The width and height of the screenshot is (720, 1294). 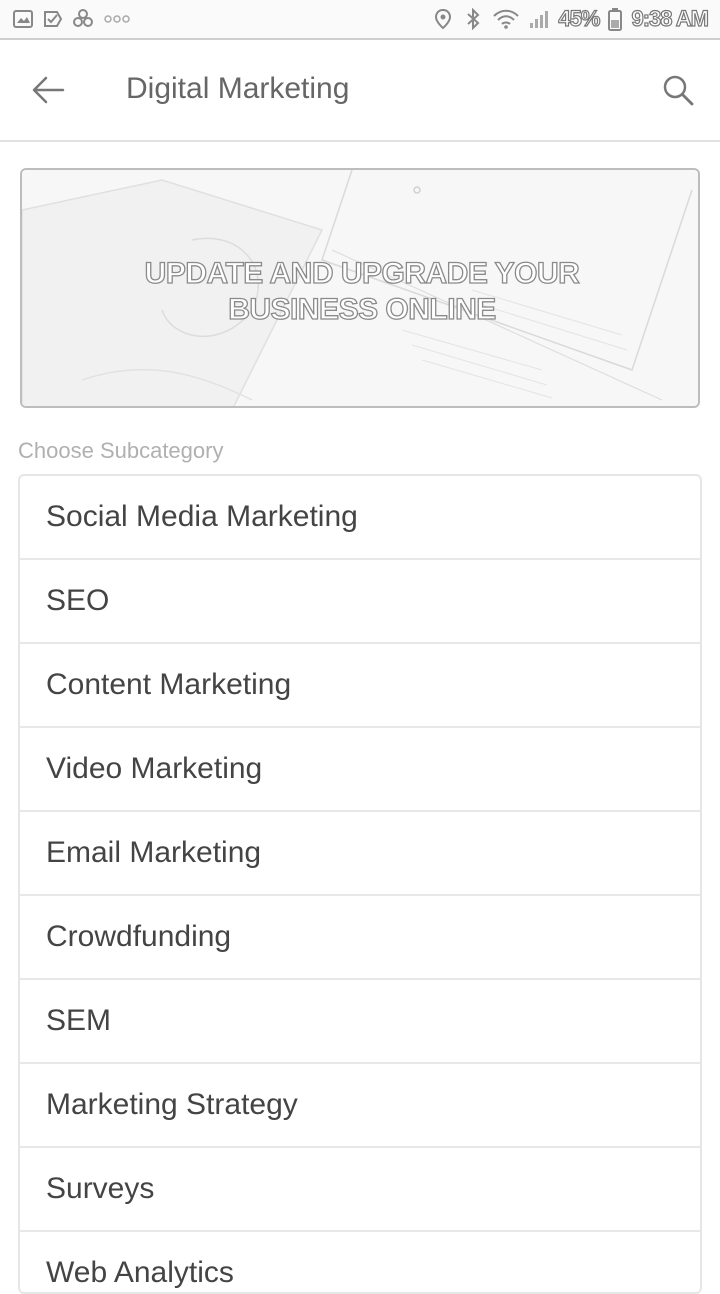 I want to click on subcategory-item-social-media-marketing: Social Media Marketing, so click(x=360, y=518).